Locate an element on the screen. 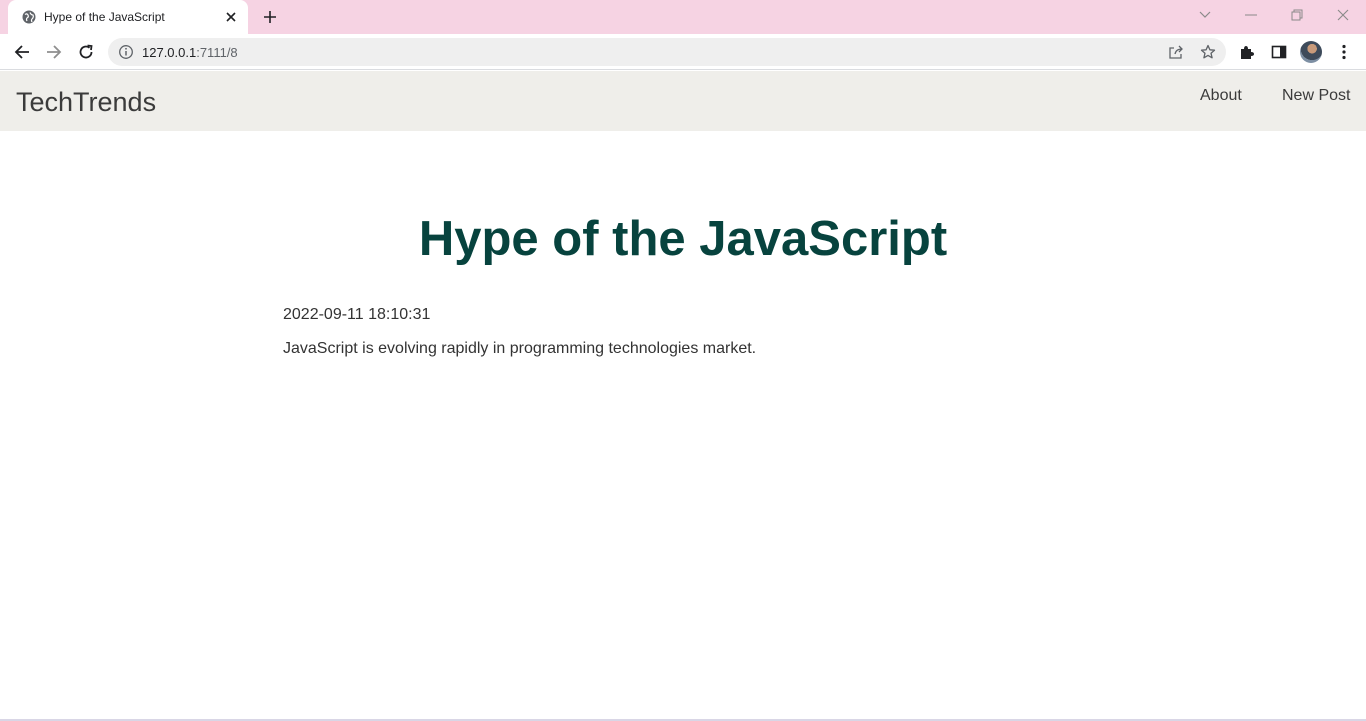 The width and height of the screenshot is (1366, 721). minimize-icon is located at coordinates (1251, 15).